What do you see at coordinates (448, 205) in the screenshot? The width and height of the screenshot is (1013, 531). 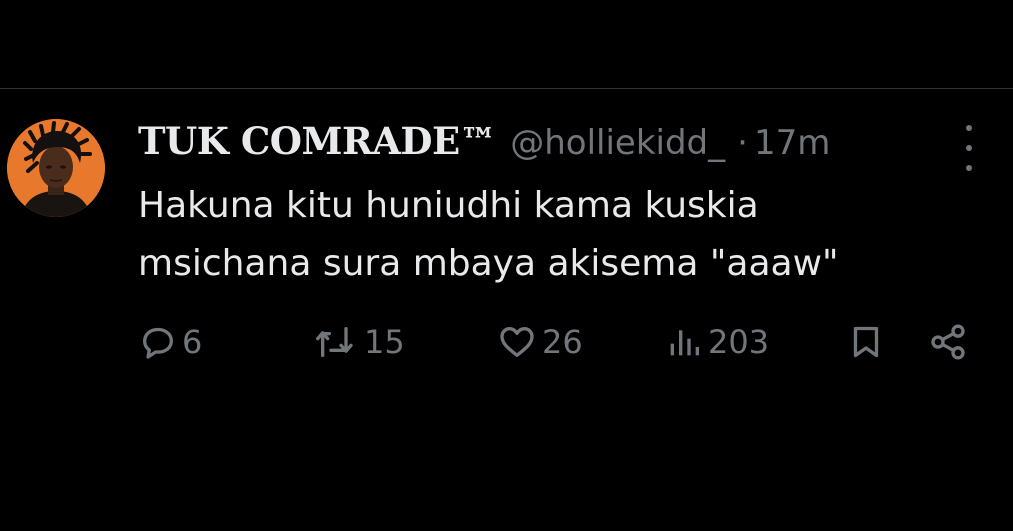 I see `tweet-text-line: Hakuna kitu huniudhi kama kuskia` at bounding box center [448, 205].